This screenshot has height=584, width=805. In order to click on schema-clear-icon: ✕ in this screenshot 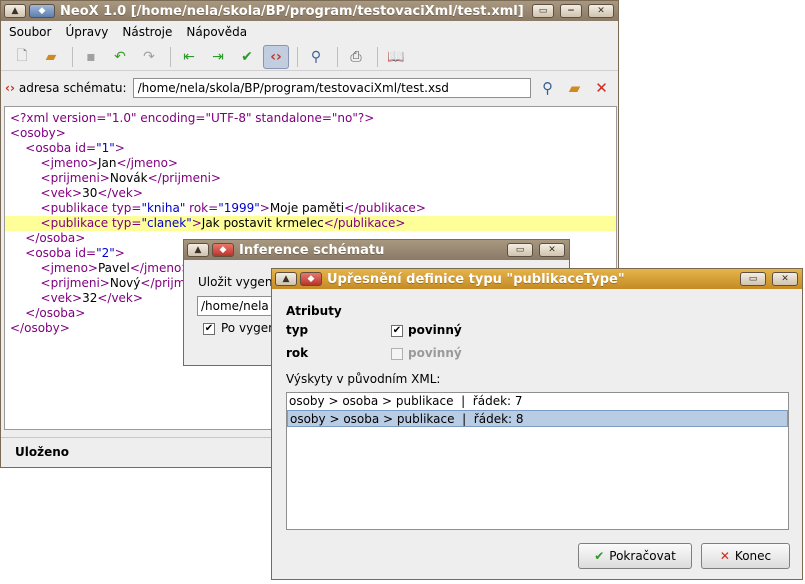, I will do `click(602, 88)`.